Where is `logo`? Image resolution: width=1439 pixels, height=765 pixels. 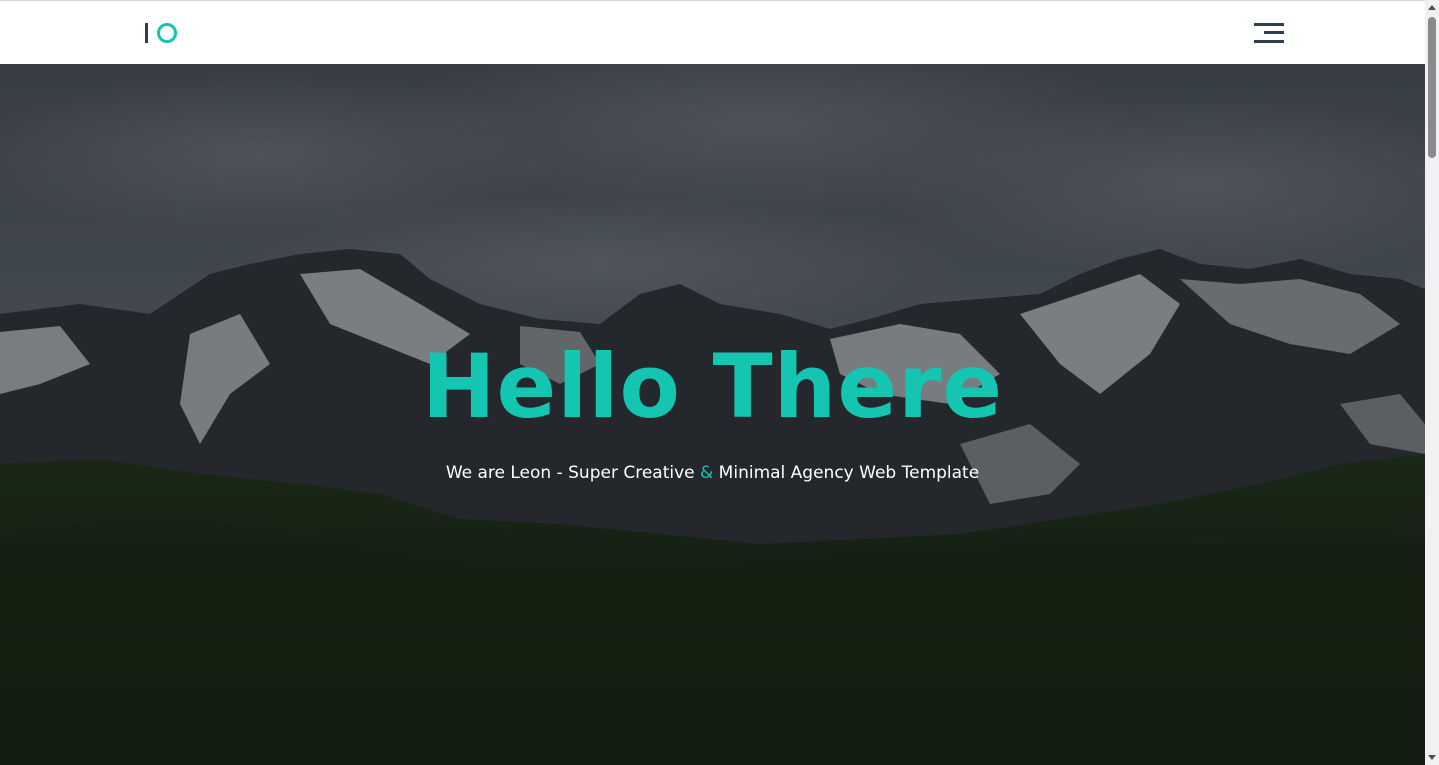
logo is located at coordinates (162, 33).